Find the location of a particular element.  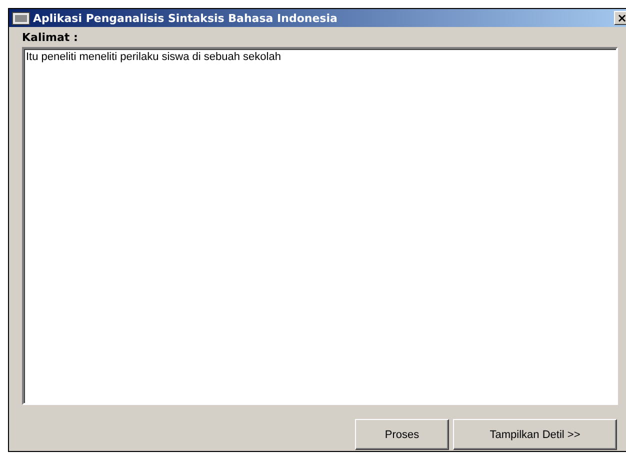

field-label: Kalimat : is located at coordinates (50, 37).